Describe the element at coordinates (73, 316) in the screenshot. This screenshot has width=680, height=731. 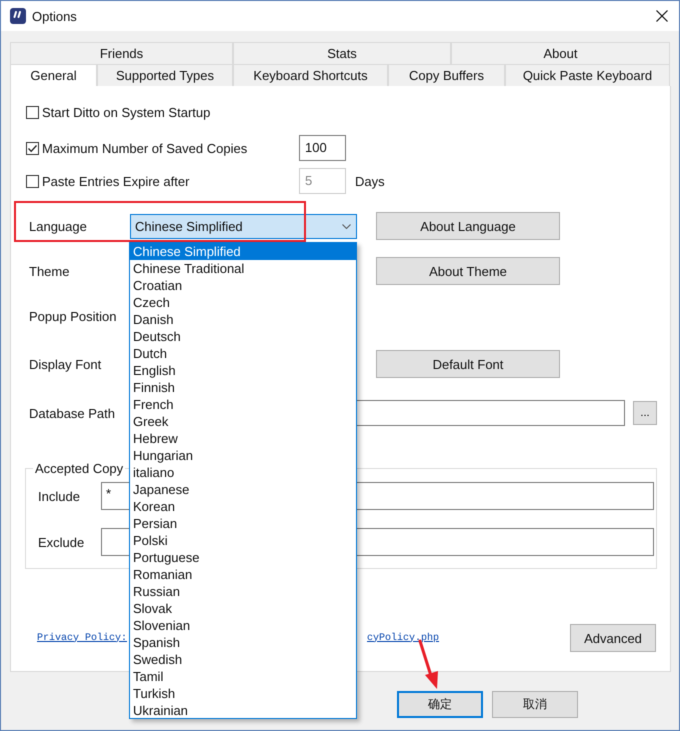
I see `setting-label: Popup Position` at that location.